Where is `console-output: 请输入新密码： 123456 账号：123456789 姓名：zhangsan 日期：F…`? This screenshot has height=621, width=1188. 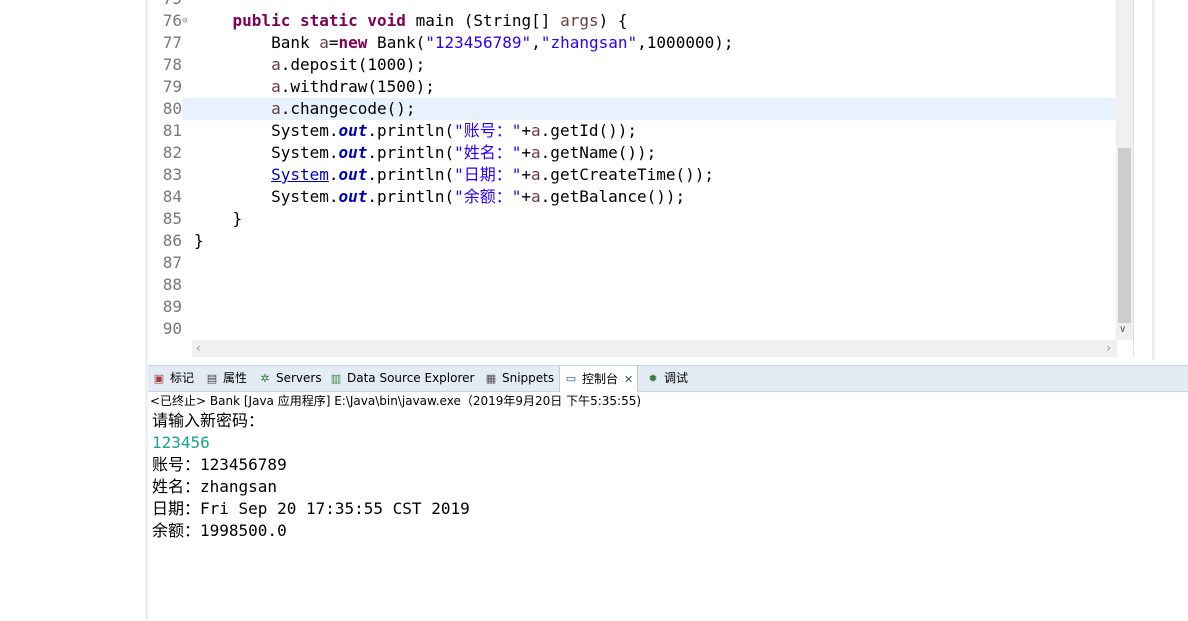 console-output: 请输入新密码： 123456 账号：123456789 姓名：zhangsan 日期：F… is located at coordinates (311, 476).